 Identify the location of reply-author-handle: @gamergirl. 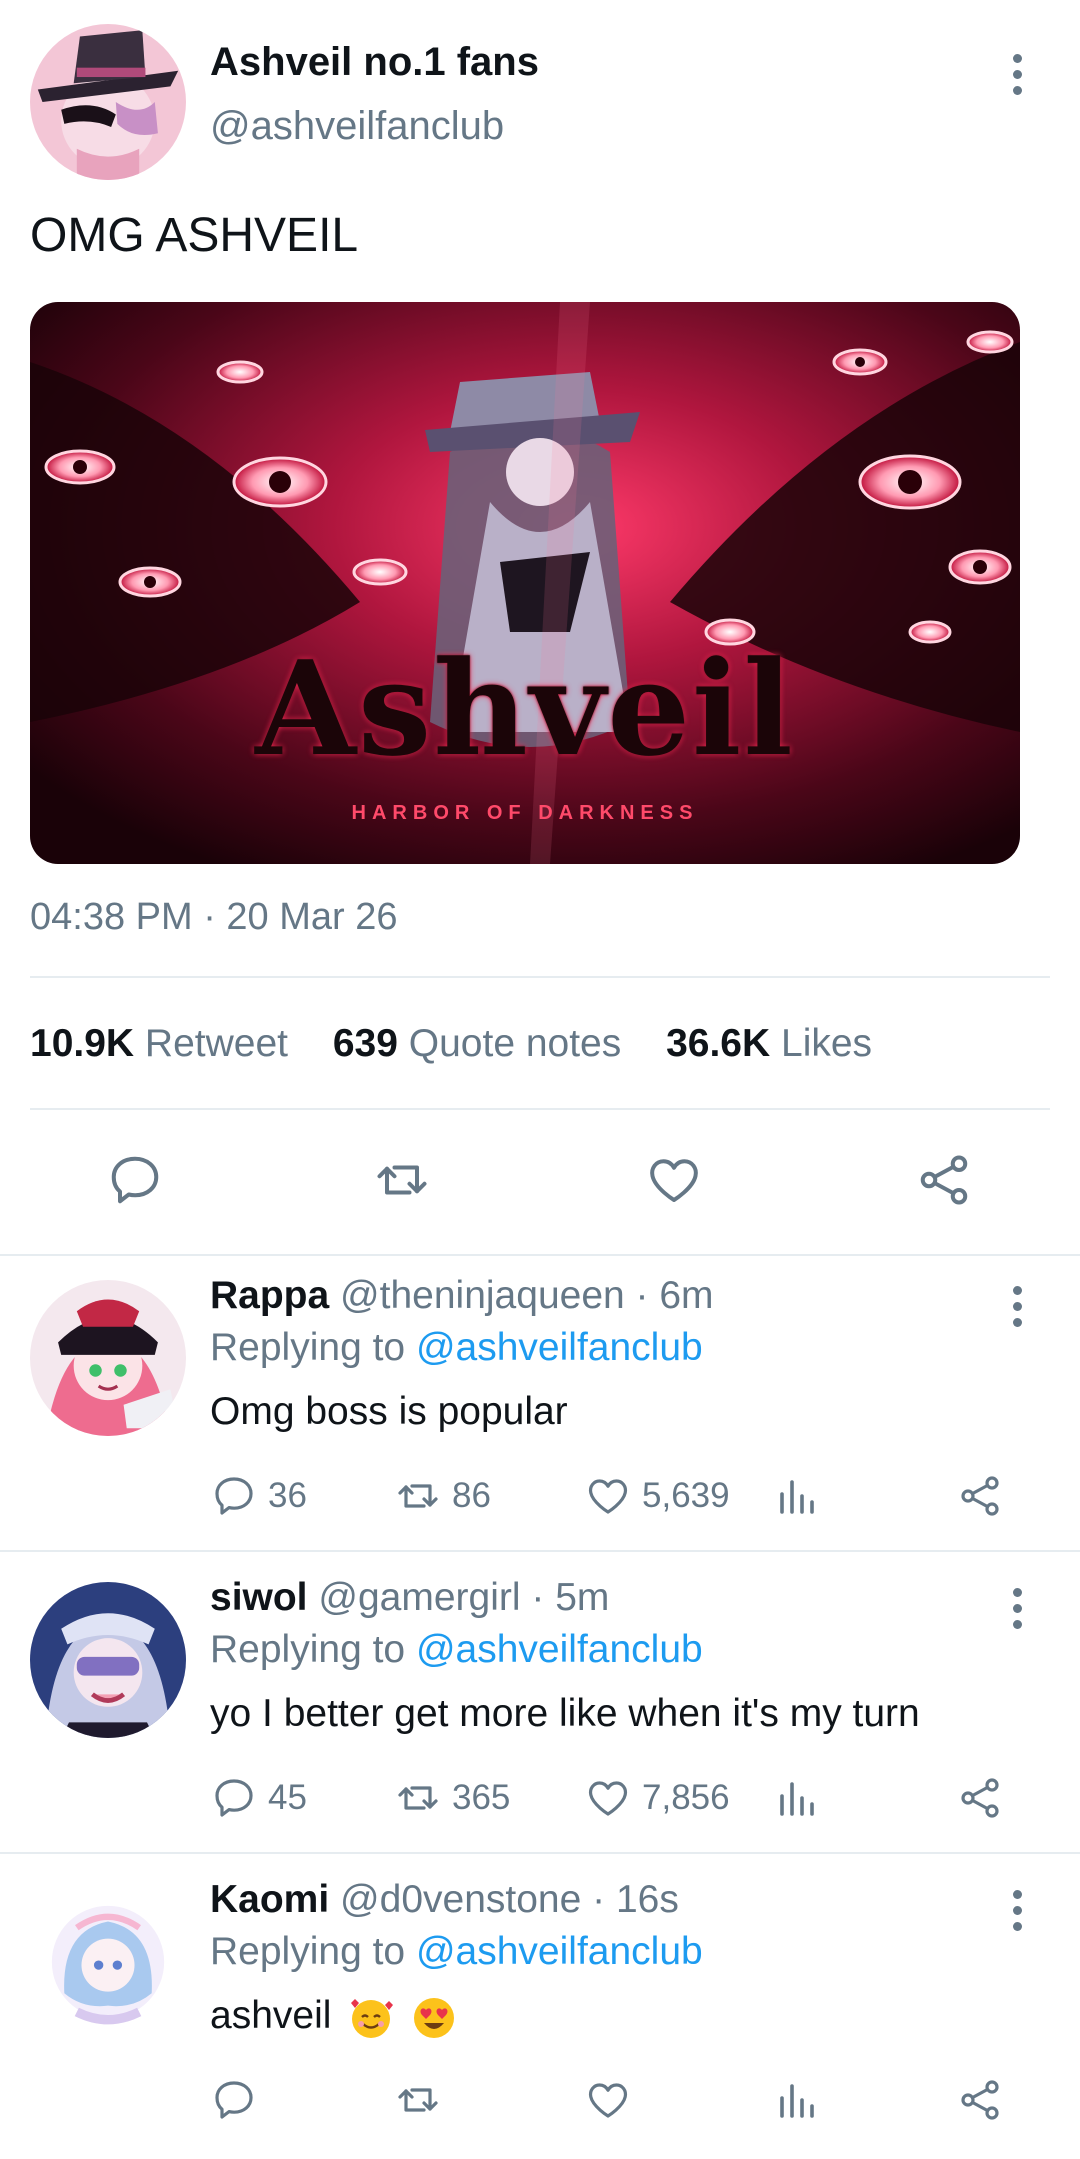
(419, 1597).